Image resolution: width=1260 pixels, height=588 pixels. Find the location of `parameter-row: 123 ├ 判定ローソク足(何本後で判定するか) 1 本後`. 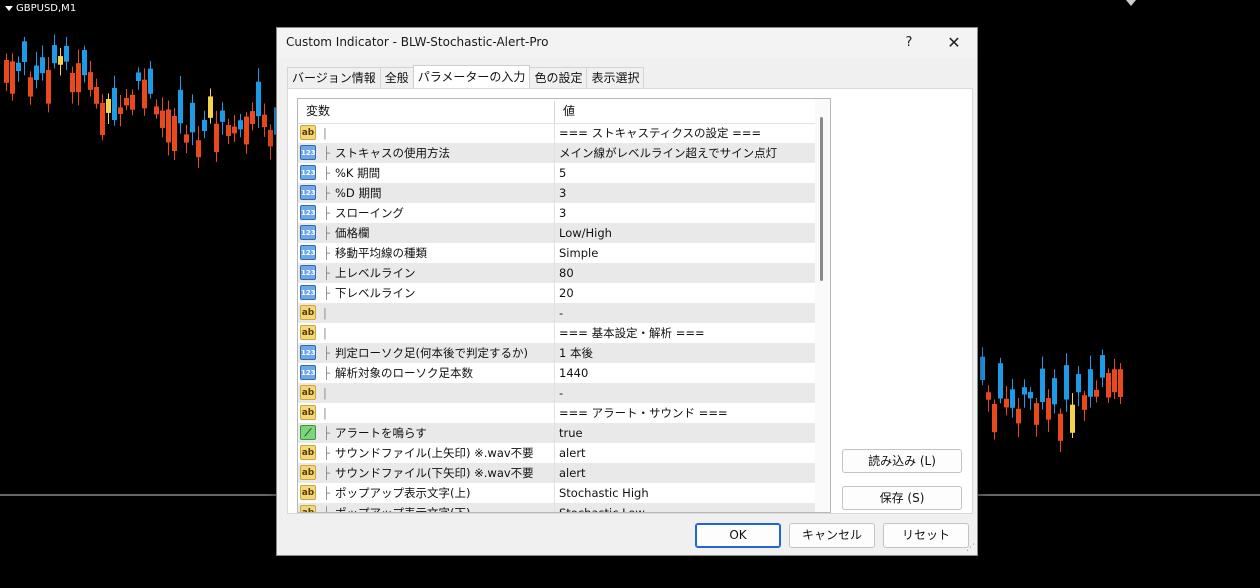

parameter-row: 123 ├ 判定ローソク足(何本後で判定するか) 1 本後 is located at coordinates (556, 353).